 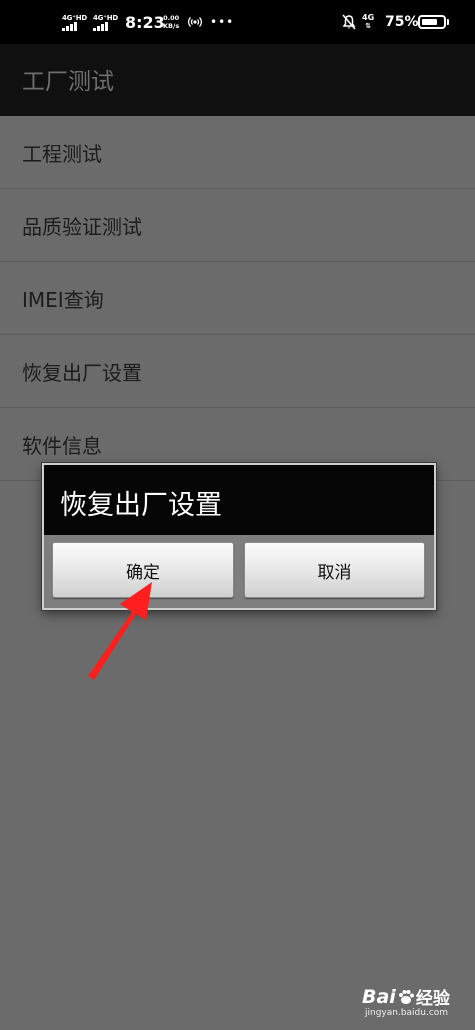 I want to click on watermark-url: jingyan.baidu.com, so click(x=407, y=1013).